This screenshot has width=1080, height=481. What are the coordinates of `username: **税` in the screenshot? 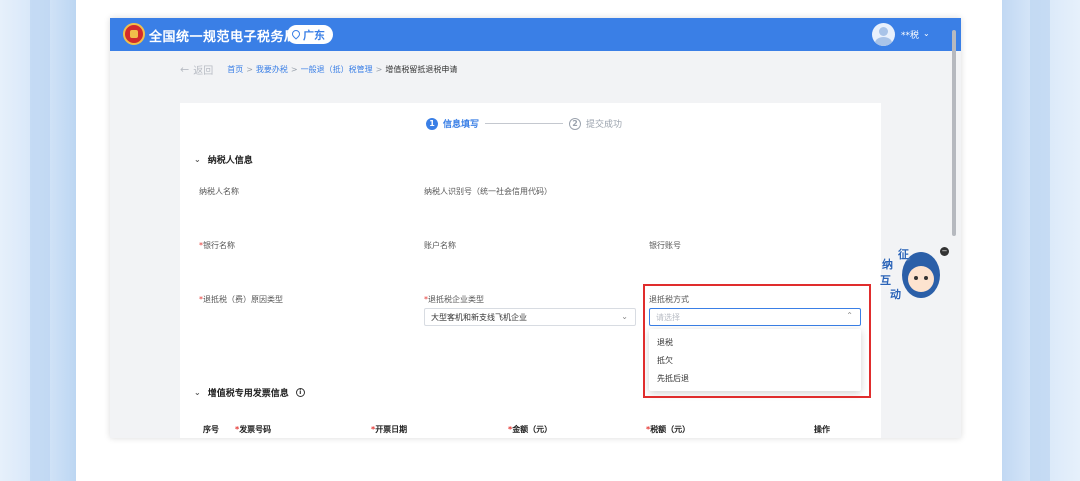 It's located at (910, 34).